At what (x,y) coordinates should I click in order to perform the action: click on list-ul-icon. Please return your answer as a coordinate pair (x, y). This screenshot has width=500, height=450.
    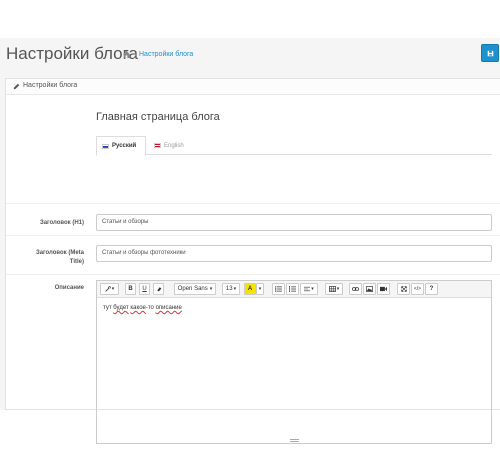
    Looking at the image, I should click on (278, 289).